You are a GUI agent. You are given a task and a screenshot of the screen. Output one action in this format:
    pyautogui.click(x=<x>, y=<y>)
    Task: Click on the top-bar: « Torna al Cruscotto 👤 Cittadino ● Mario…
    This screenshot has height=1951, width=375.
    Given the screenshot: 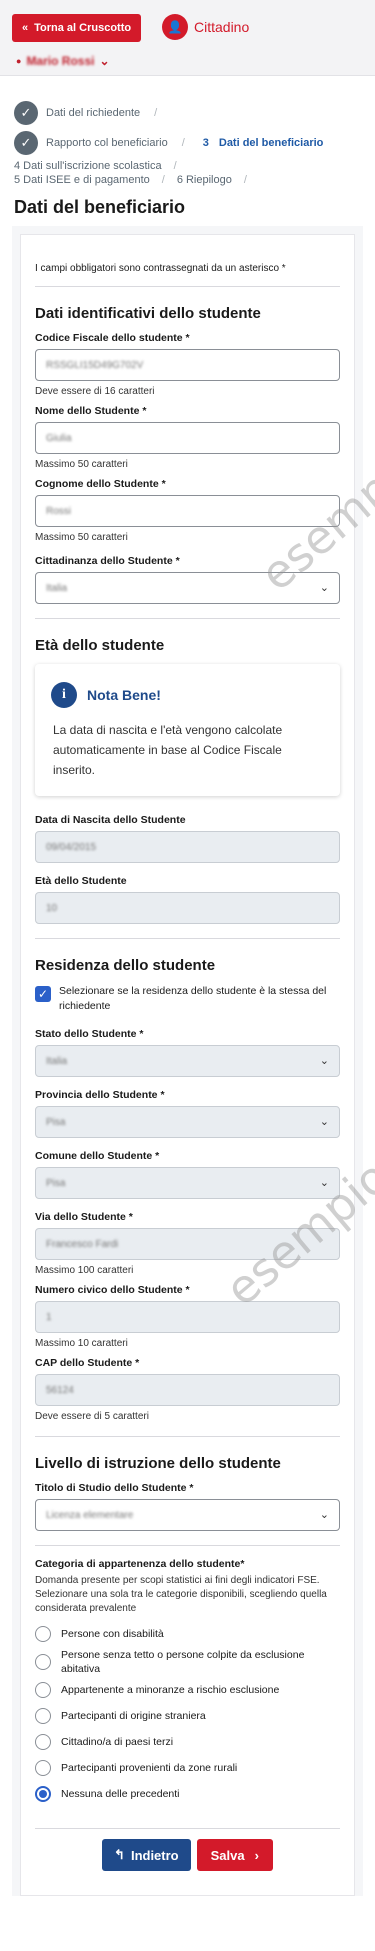 What is the action you would take?
    pyautogui.click(x=187, y=38)
    